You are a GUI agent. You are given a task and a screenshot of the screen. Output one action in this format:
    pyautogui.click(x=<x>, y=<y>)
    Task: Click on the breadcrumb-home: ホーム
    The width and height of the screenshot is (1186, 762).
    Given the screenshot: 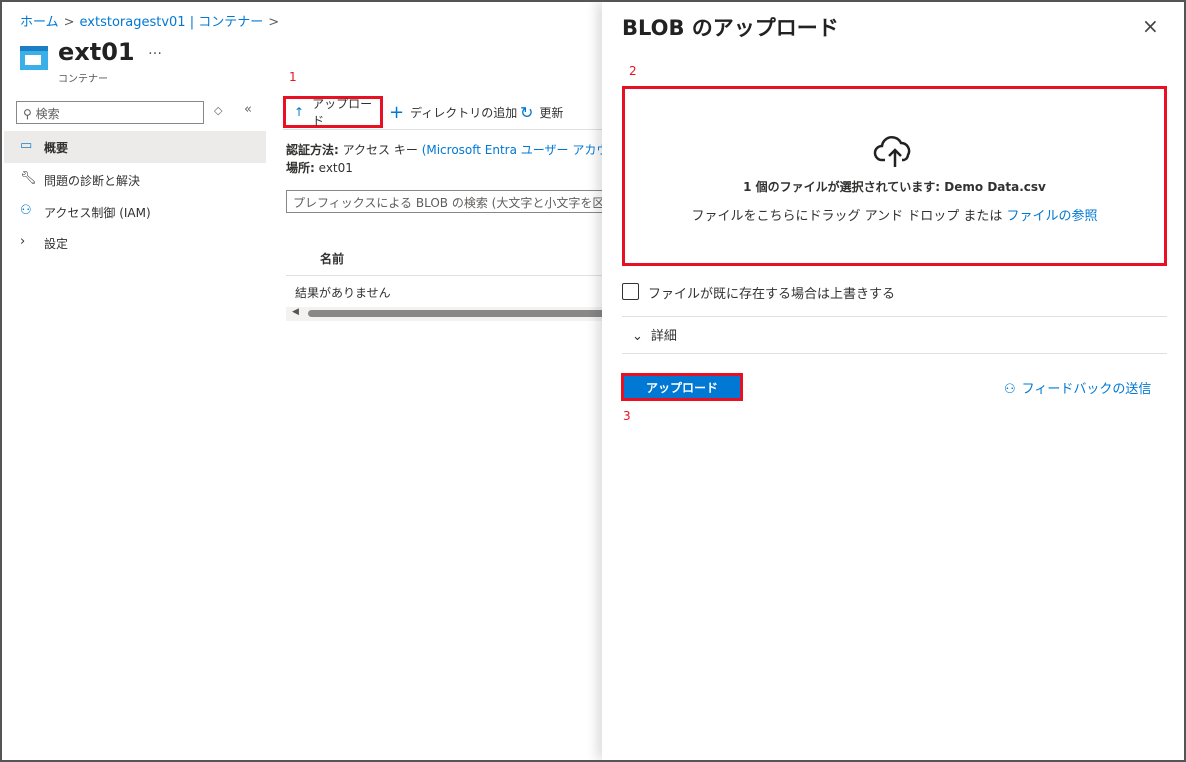 What is the action you would take?
    pyautogui.click(x=39, y=22)
    